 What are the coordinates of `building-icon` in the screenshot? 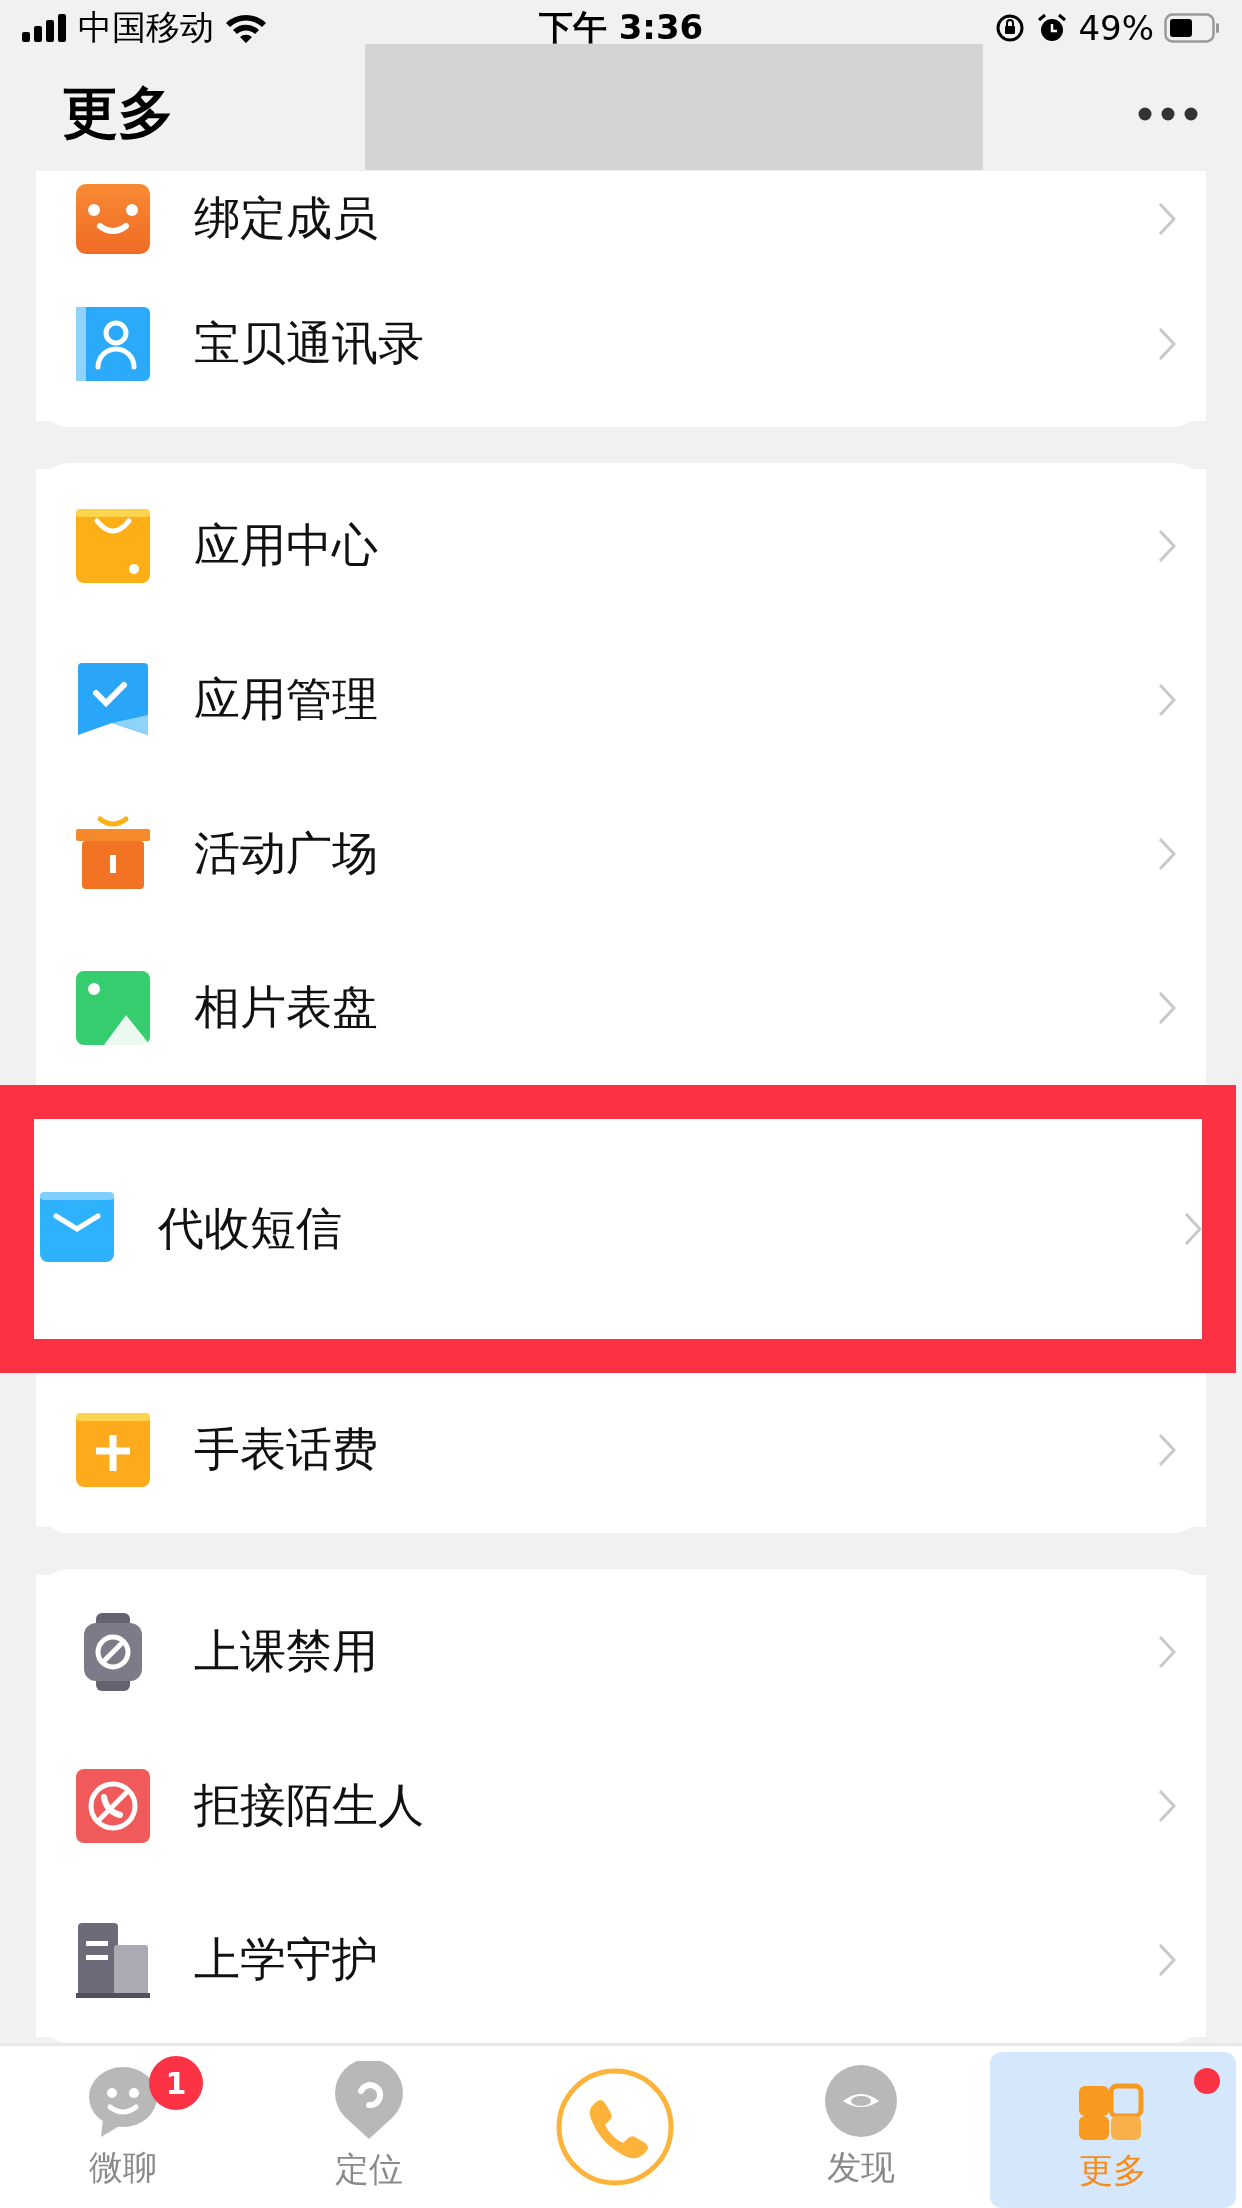 It's located at (113, 1960).